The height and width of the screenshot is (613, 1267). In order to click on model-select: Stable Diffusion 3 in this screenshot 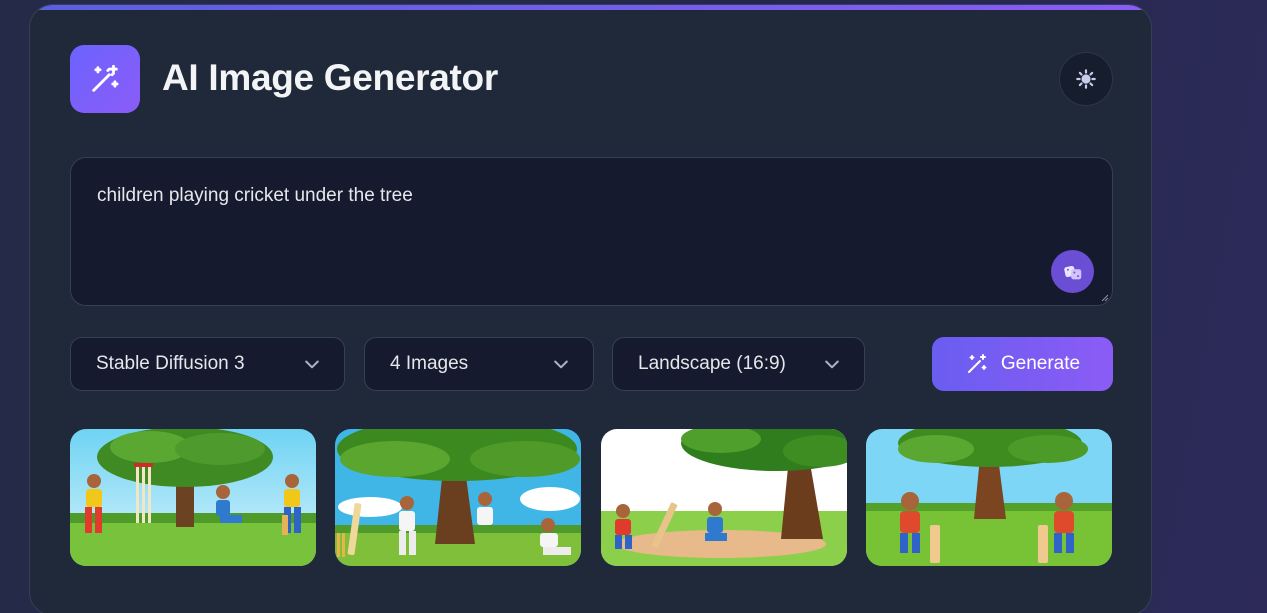, I will do `click(207, 364)`.